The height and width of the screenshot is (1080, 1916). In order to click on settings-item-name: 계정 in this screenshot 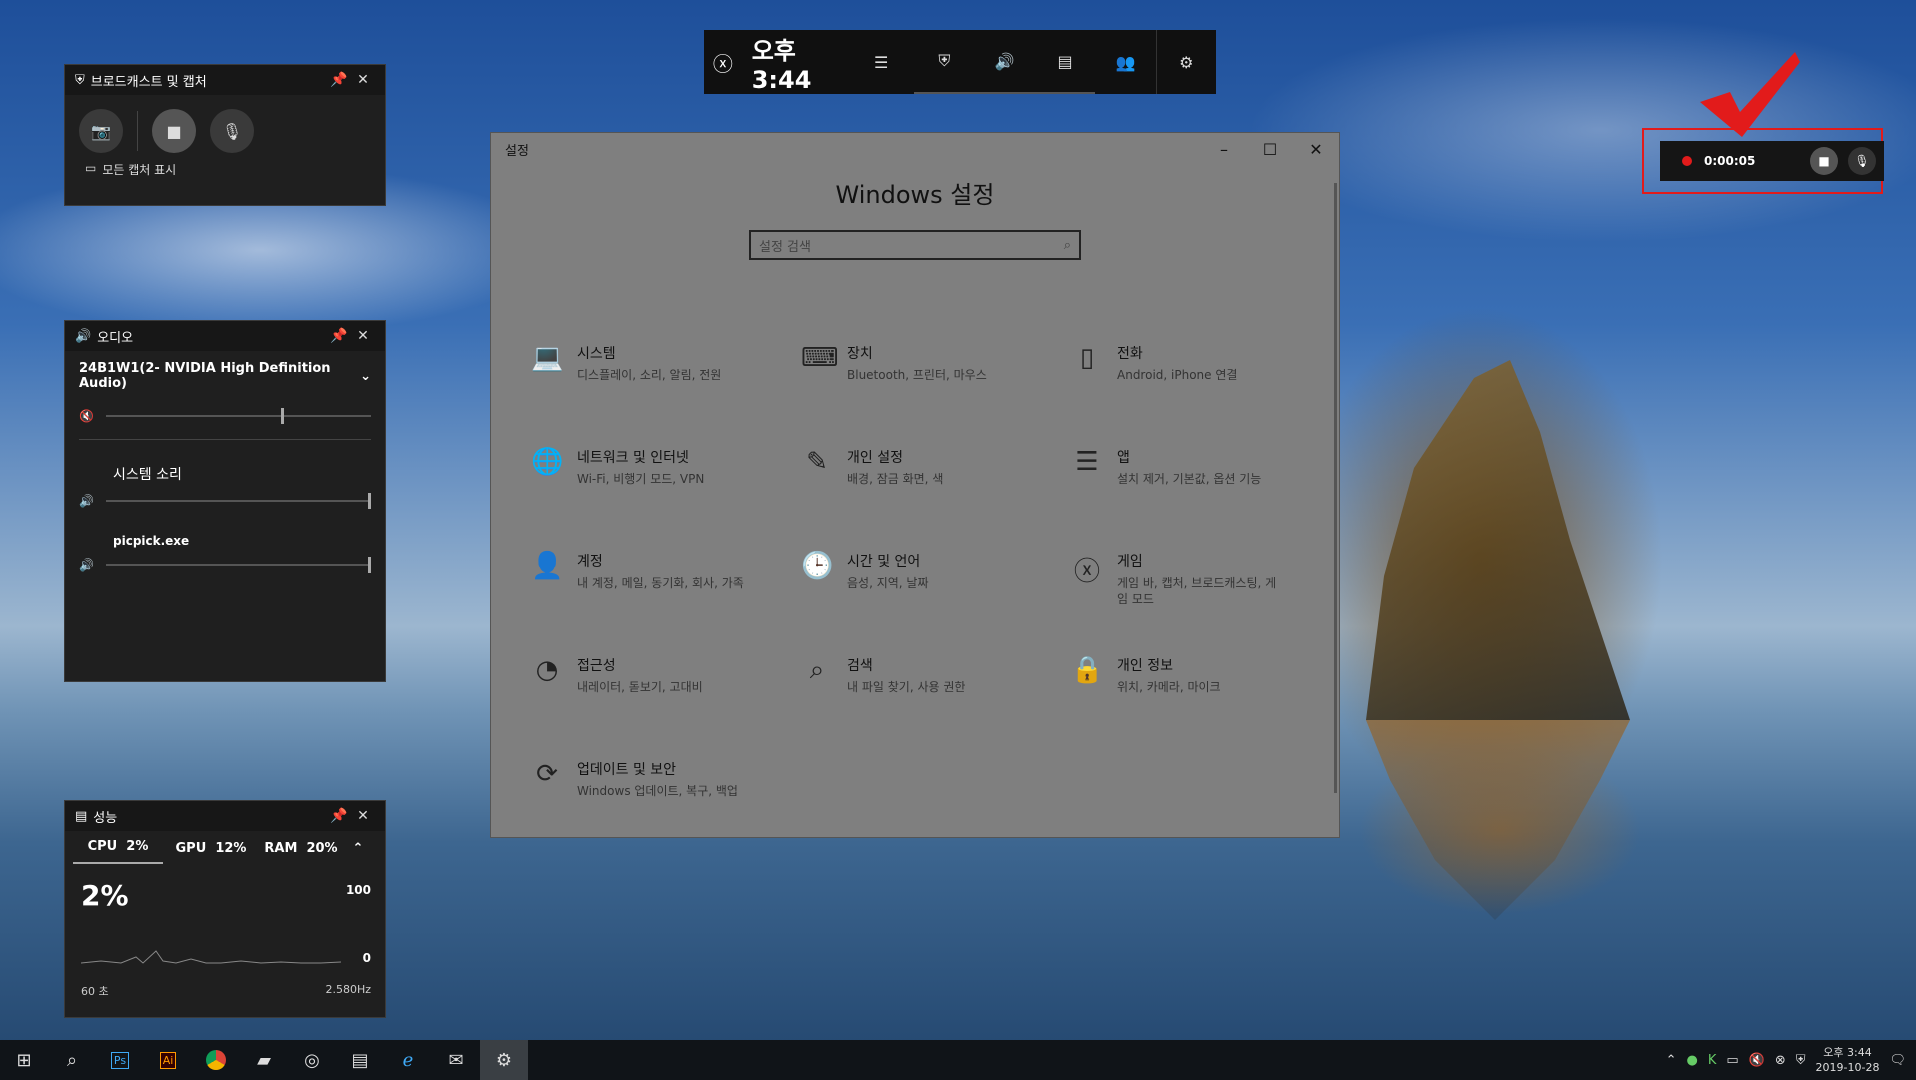, I will do `click(590, 562)`.